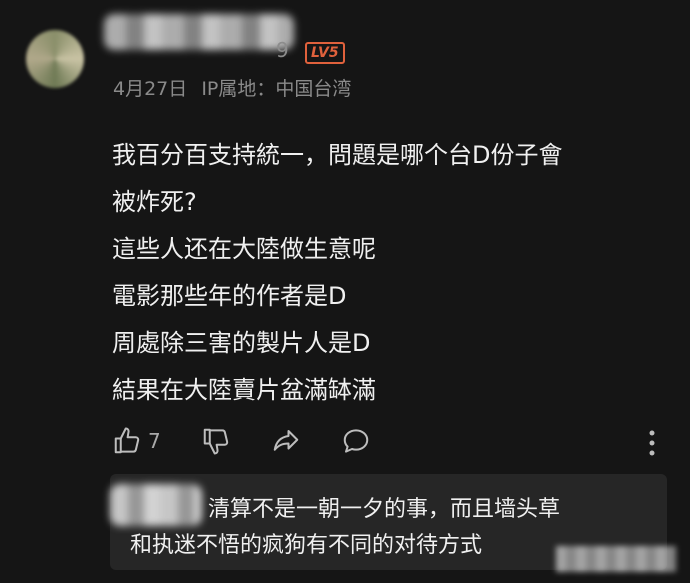 The image size is (690, 583). I want to click on ip-location: IP属地：中国台湾, so click(276, 89).